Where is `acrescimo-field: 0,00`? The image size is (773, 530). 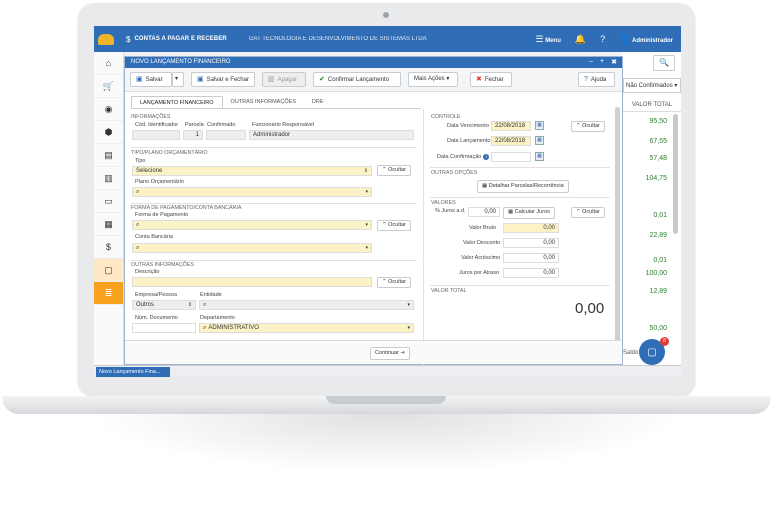 acrescimo-field: 0,00 is located at coordinates (531, 258).